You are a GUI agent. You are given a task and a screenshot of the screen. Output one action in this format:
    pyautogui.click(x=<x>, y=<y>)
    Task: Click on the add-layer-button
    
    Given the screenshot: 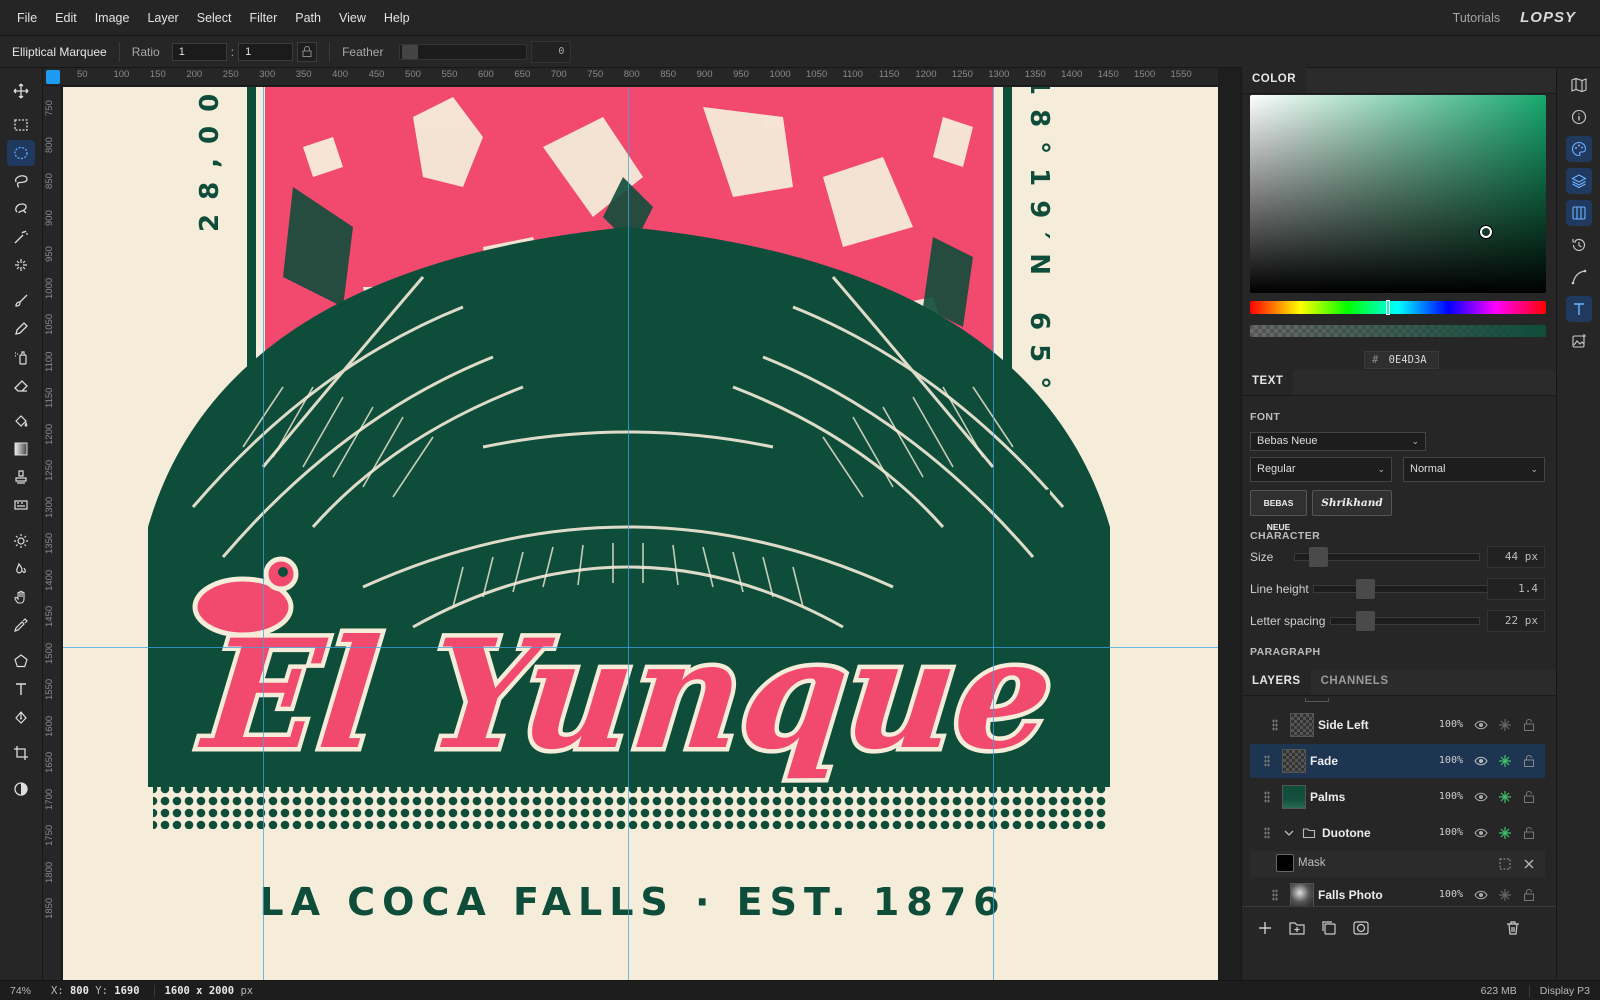 What is the action you would take?
    pyautogui.click(x=1265, y=928)
    